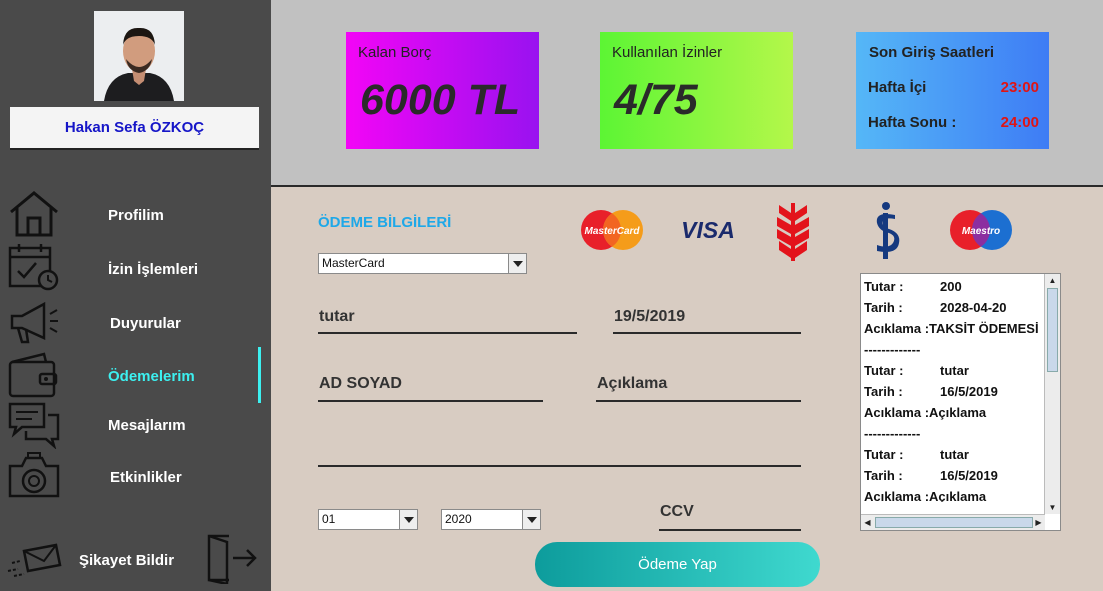  I want to click on complaint-link: Şikayet Bildir, so click(126, 560).